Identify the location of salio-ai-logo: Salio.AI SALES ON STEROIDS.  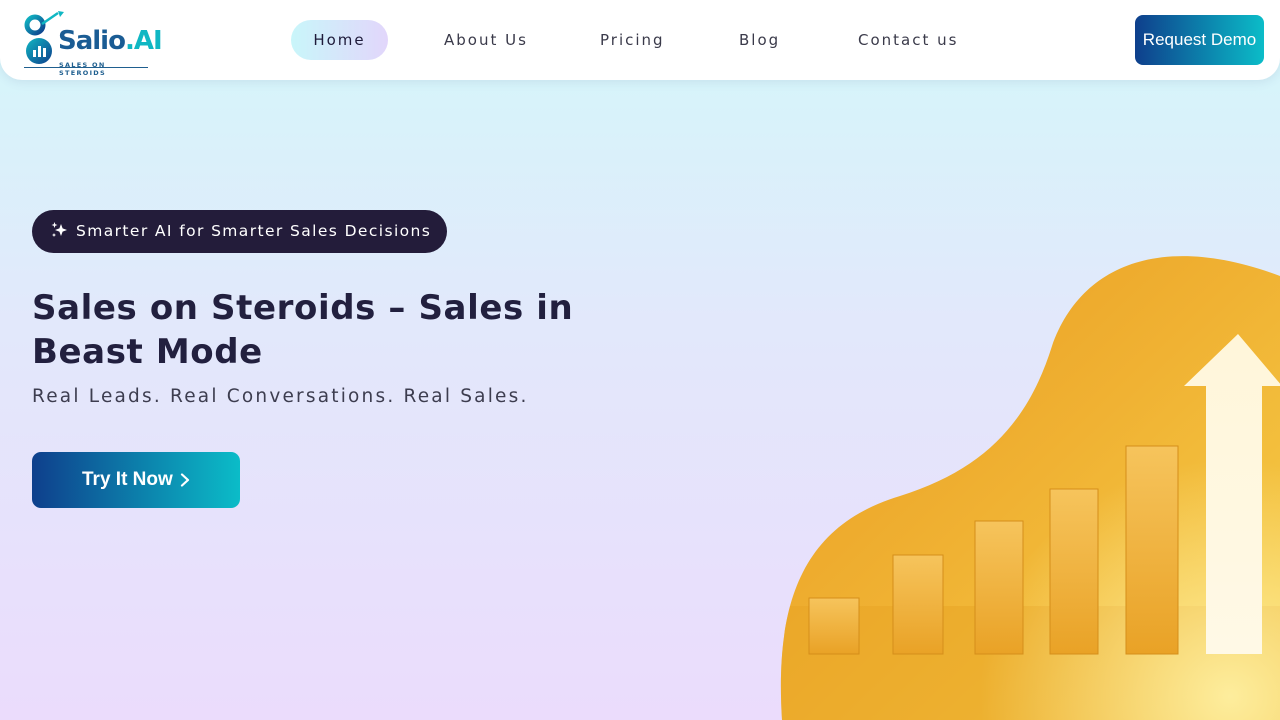
(92, 43).